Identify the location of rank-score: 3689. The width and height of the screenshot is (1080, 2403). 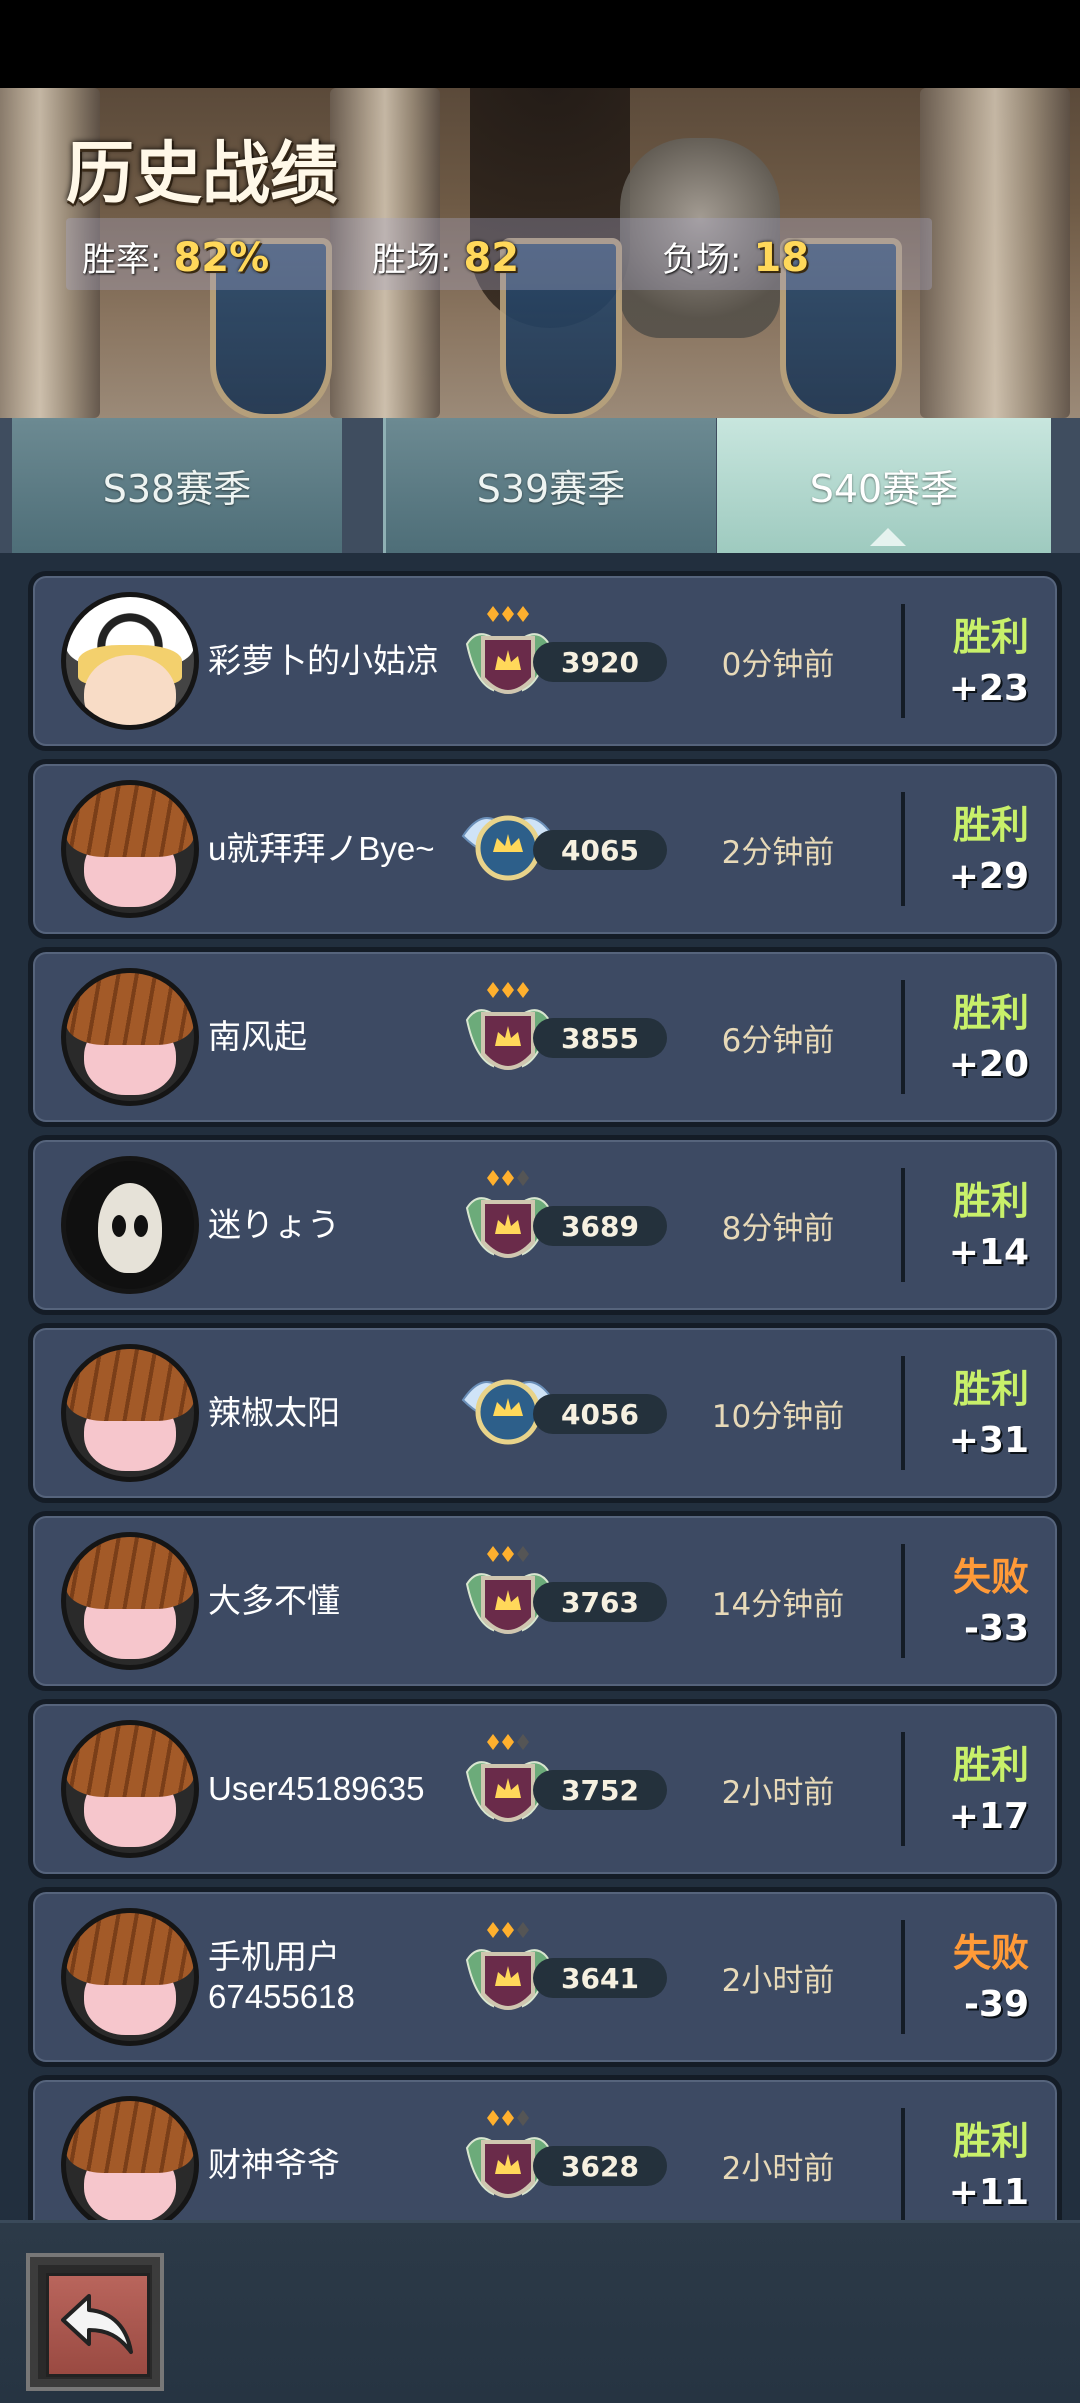
(600, 1226).